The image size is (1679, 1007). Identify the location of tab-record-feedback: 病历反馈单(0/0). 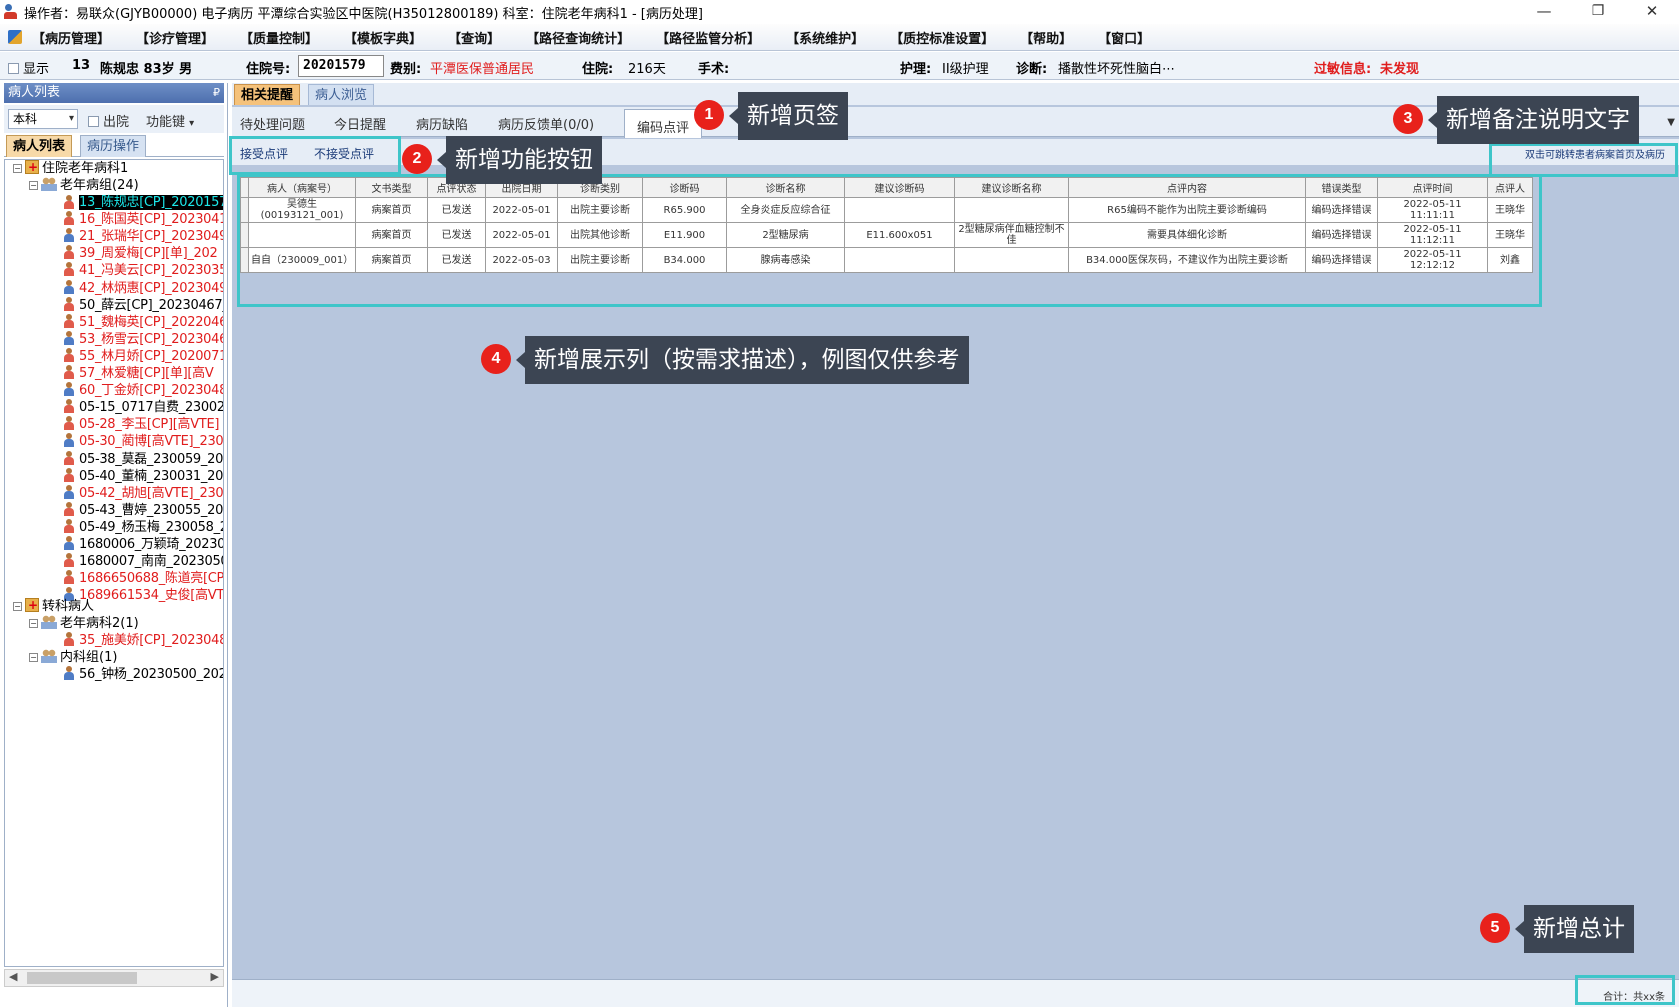
(546, 123).